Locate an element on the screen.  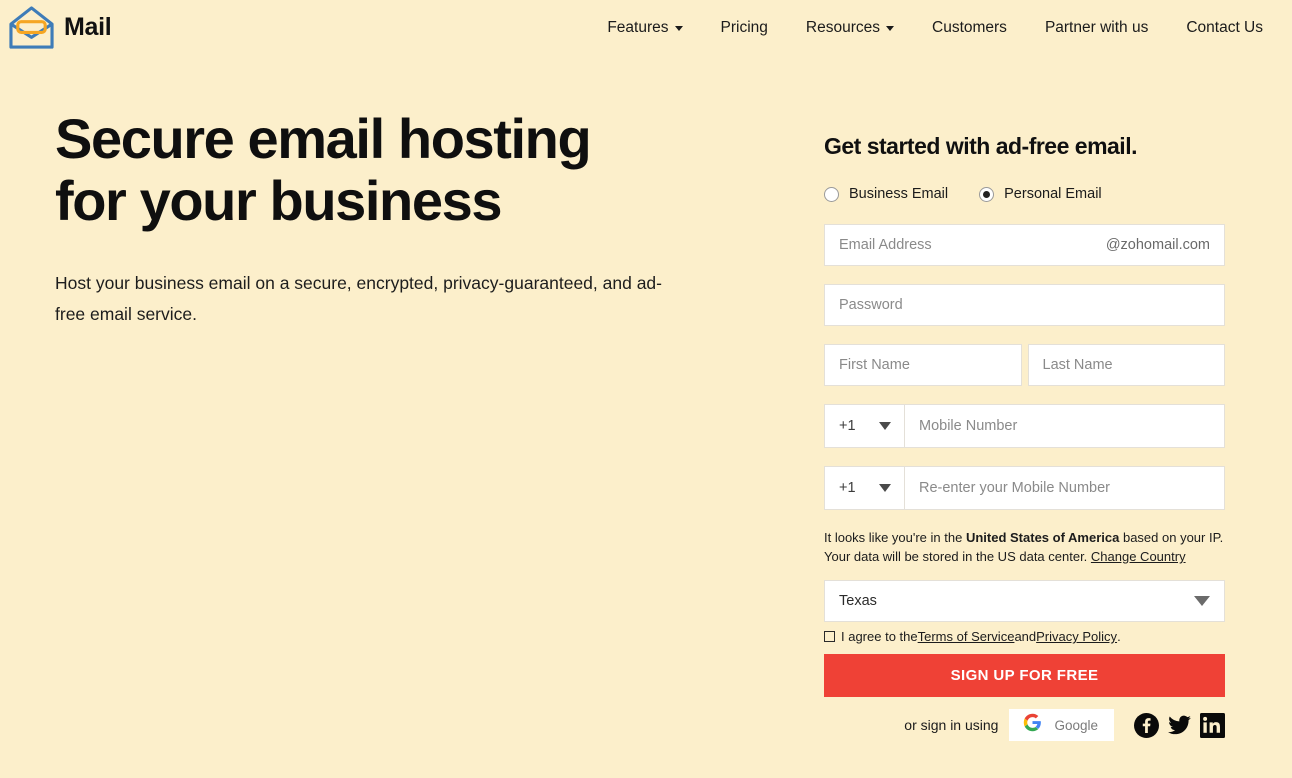
nav-item-pricing: Pricing is located at coordinates (744, 28).